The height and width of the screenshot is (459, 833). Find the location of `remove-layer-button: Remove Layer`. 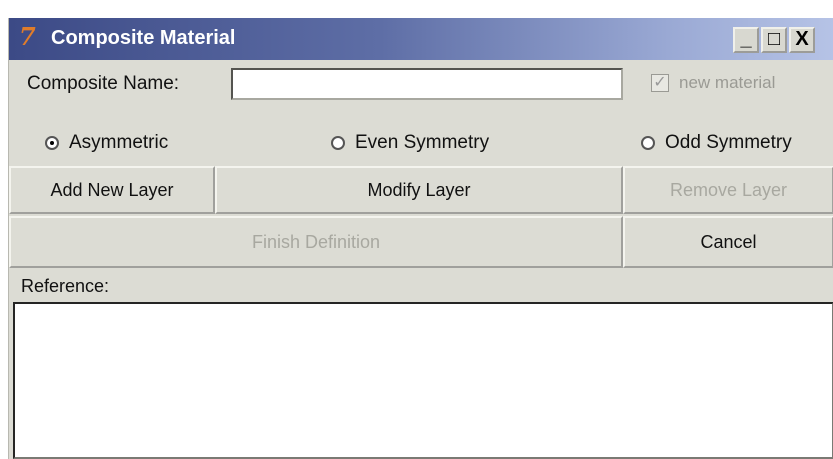

remove-layer-button: Remove Layer is located at coordinates (728, 190).